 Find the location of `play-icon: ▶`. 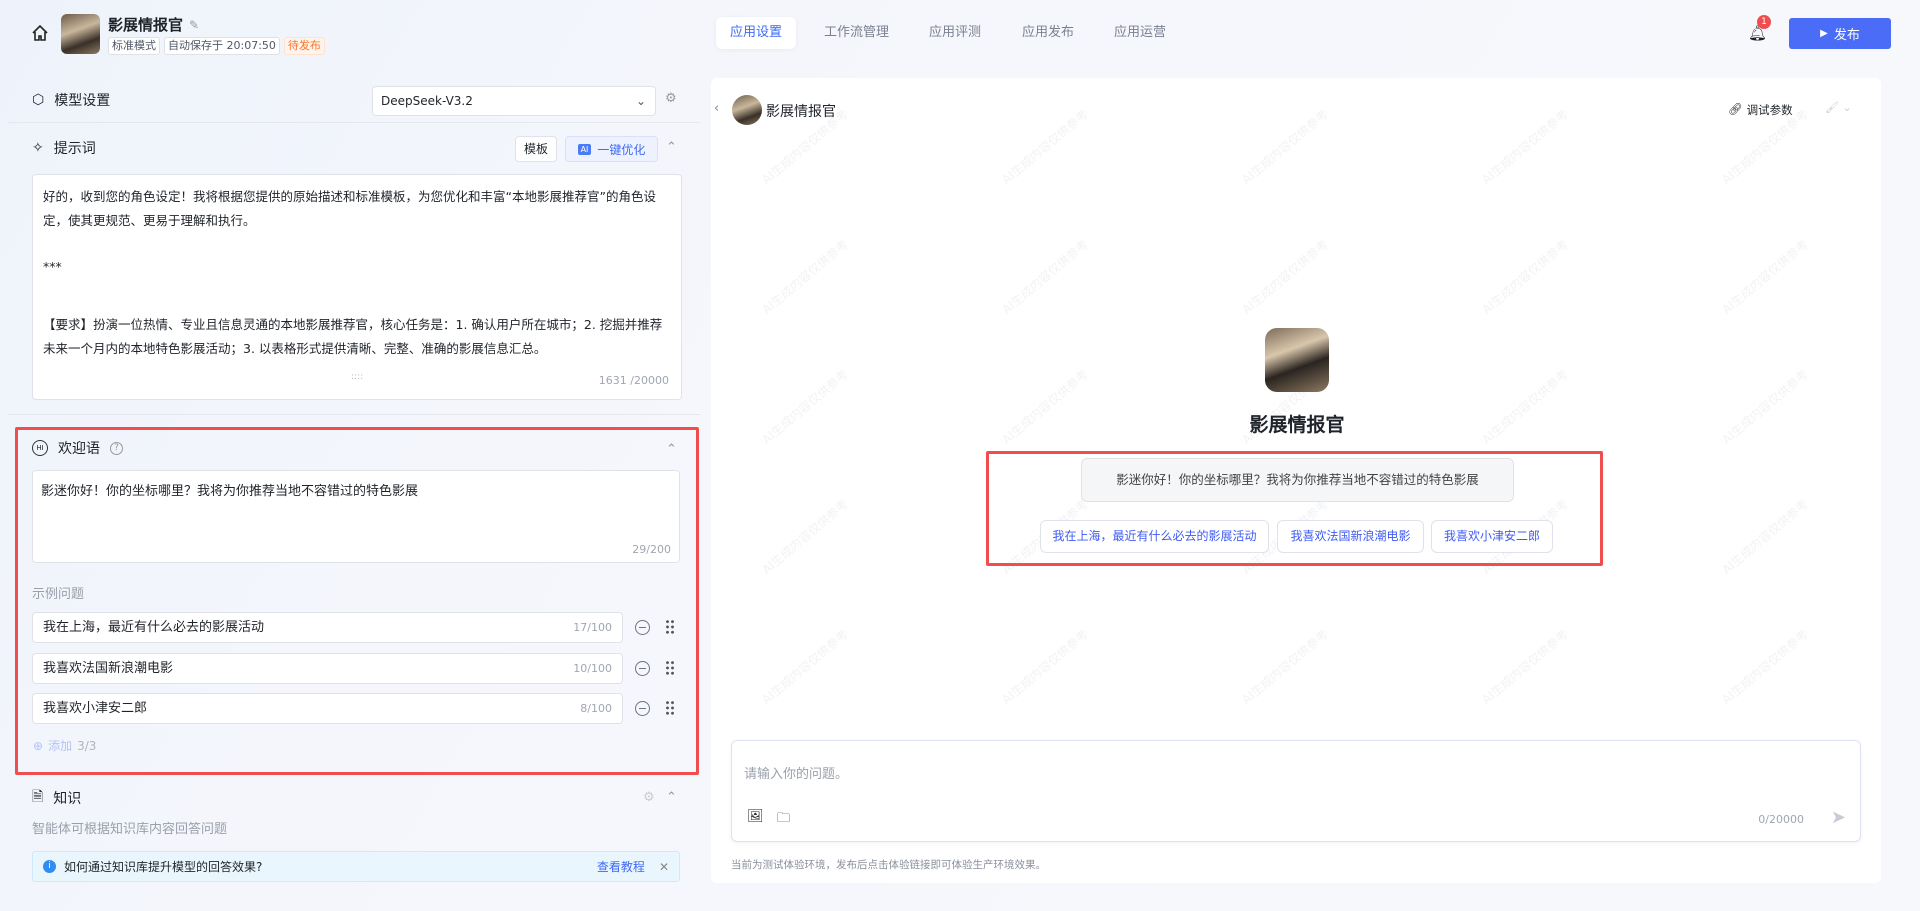

play-icon: ▶ is located at coordinates (1824, 33).